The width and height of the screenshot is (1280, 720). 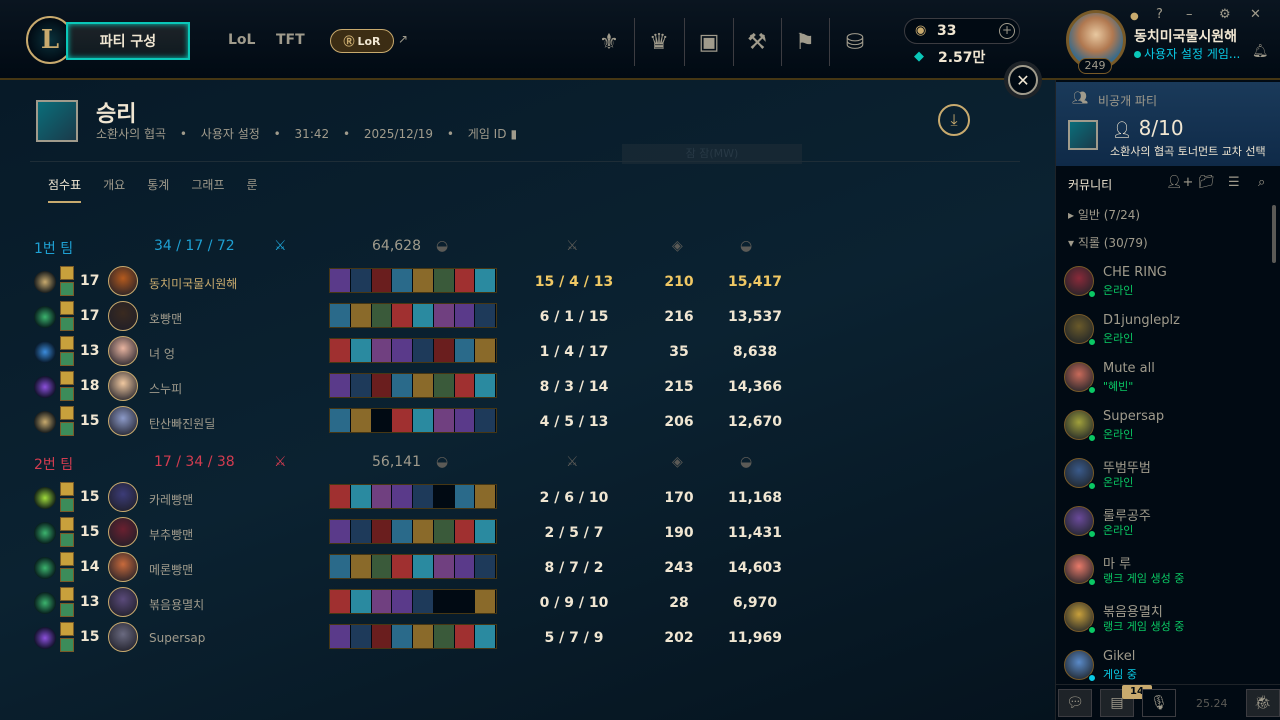 I want to click on close-window-icon: ✕, so click(x=1255, y=14).